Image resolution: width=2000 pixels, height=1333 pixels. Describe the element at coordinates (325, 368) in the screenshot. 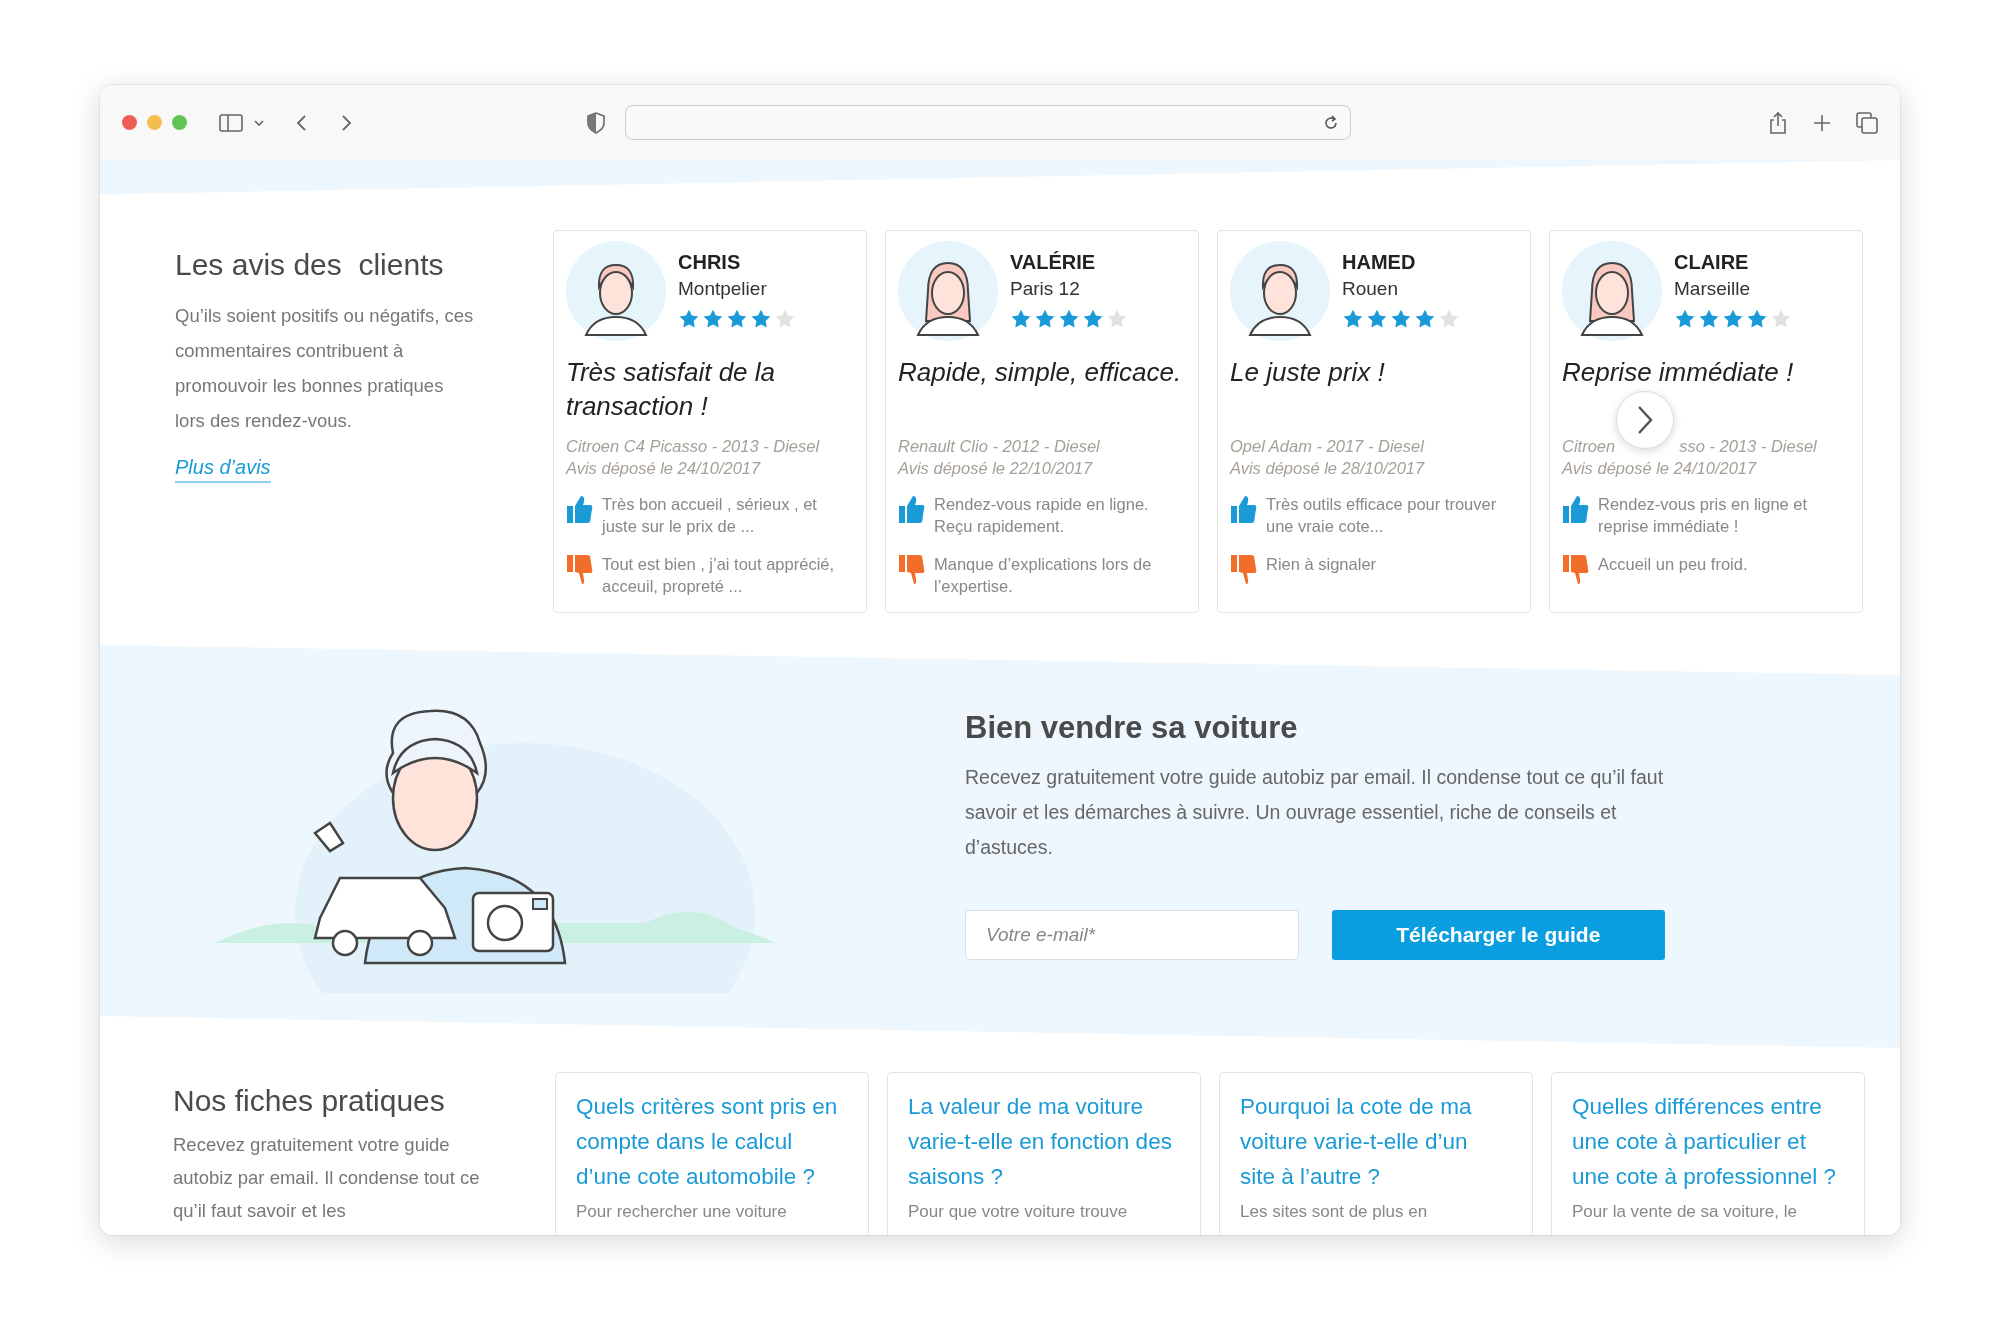

I see `section-description: Qu’ils soient positifs ou négatifs, ces commentaires contribuent à promouvoir les bonnes pratiques lors des rendez-vous.` at that location.